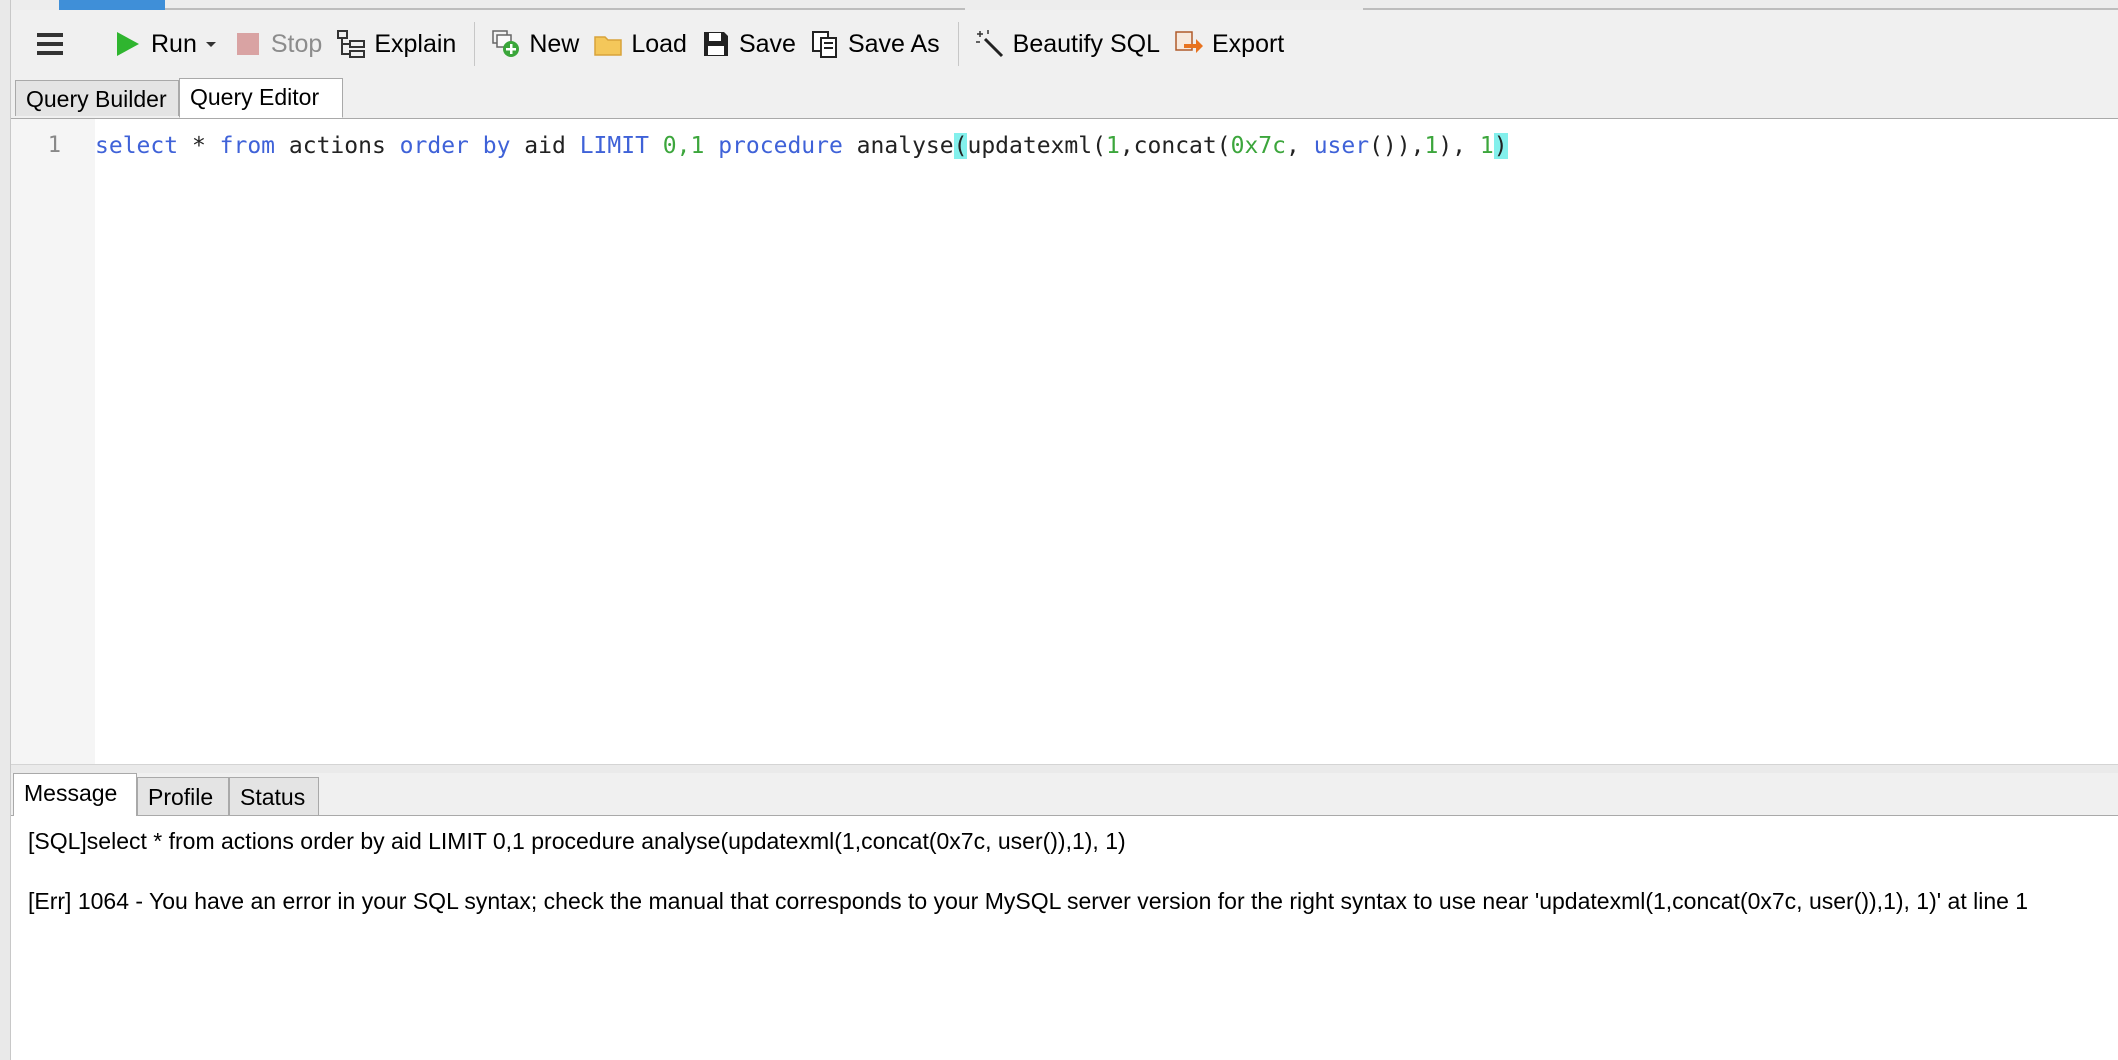  What do you see at coordinates (112, 5) in the screenshot?
I see `active-tab-accent` at bounding box center [112, 5].